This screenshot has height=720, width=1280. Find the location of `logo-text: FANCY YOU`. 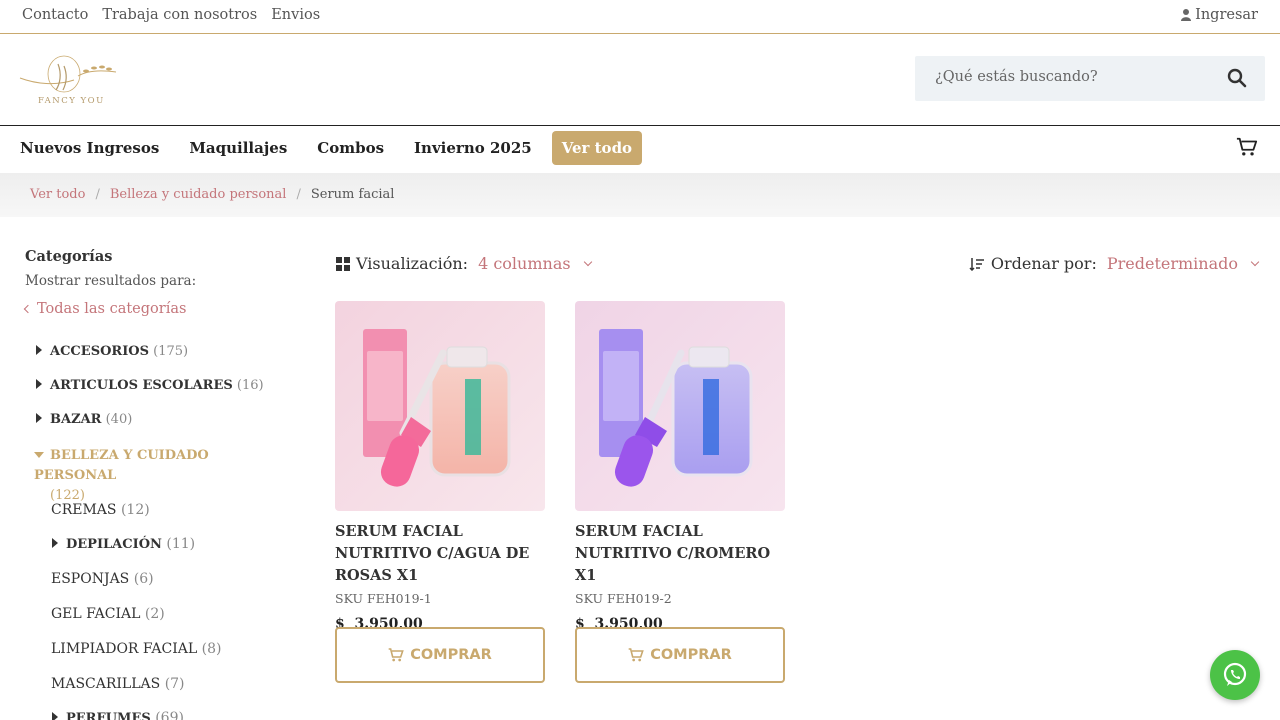

logo-text: FANCY YOU is located at coordinates (71, 101).